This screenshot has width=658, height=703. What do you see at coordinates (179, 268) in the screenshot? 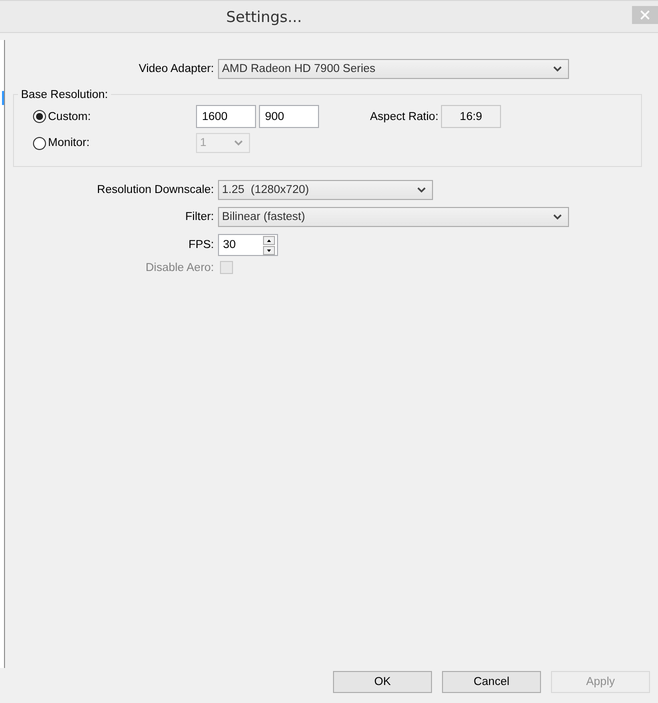
I see `disable-aero-label: Disable Aero:` at bounding box center [179, 268].